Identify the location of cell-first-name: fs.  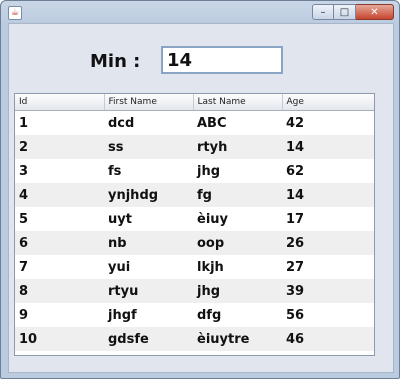
(148, 171).